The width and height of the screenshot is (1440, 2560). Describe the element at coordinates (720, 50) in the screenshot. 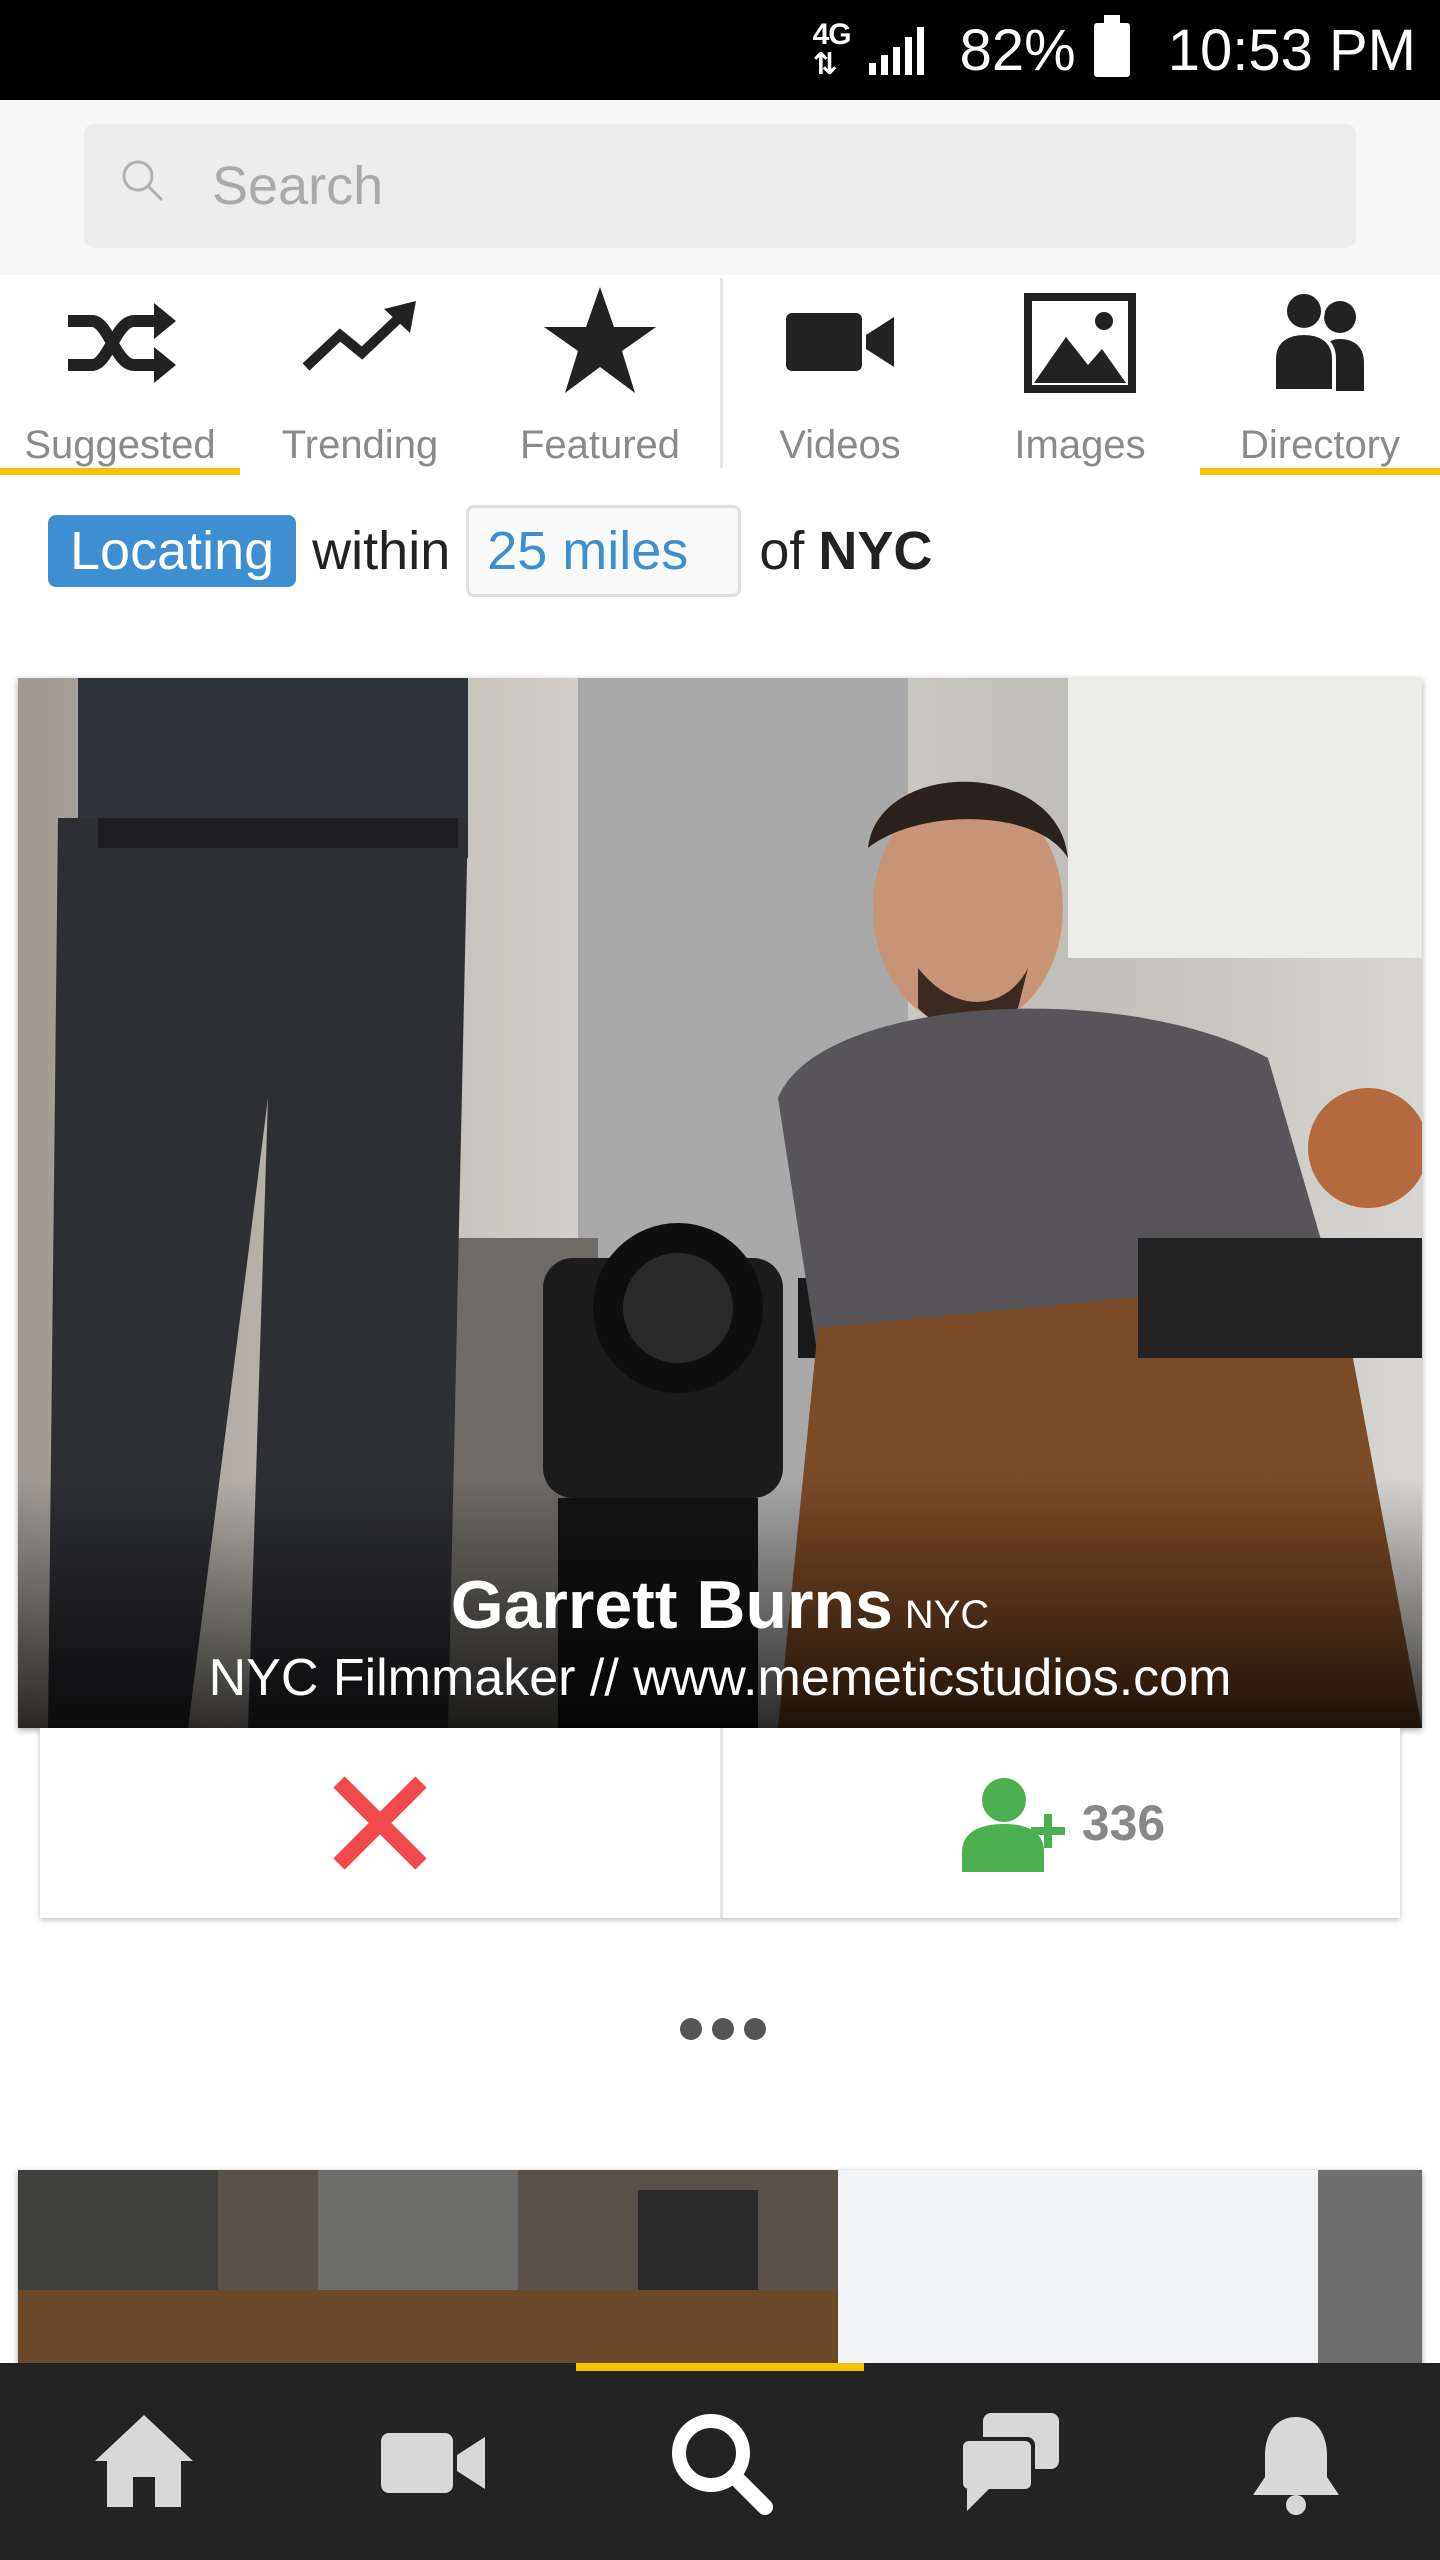

I see `status-bar: 4G ⇅ 82% 10:53 PM` at that location.